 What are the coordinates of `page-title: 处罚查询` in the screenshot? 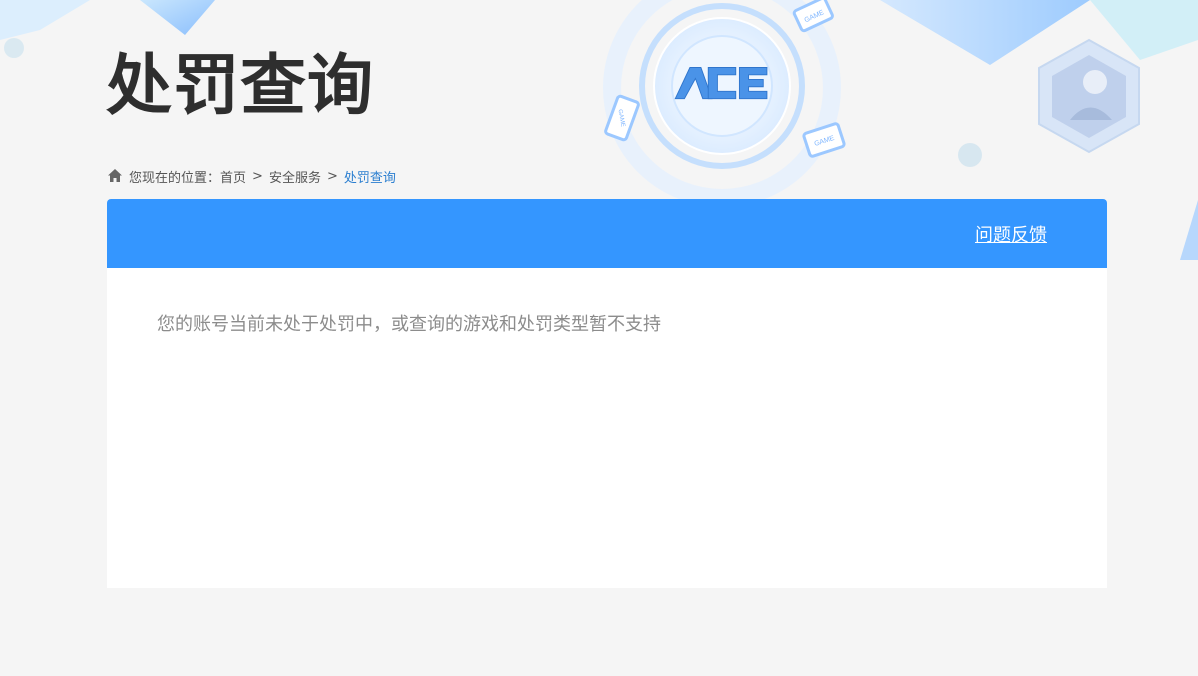 It's located at (240, 85).